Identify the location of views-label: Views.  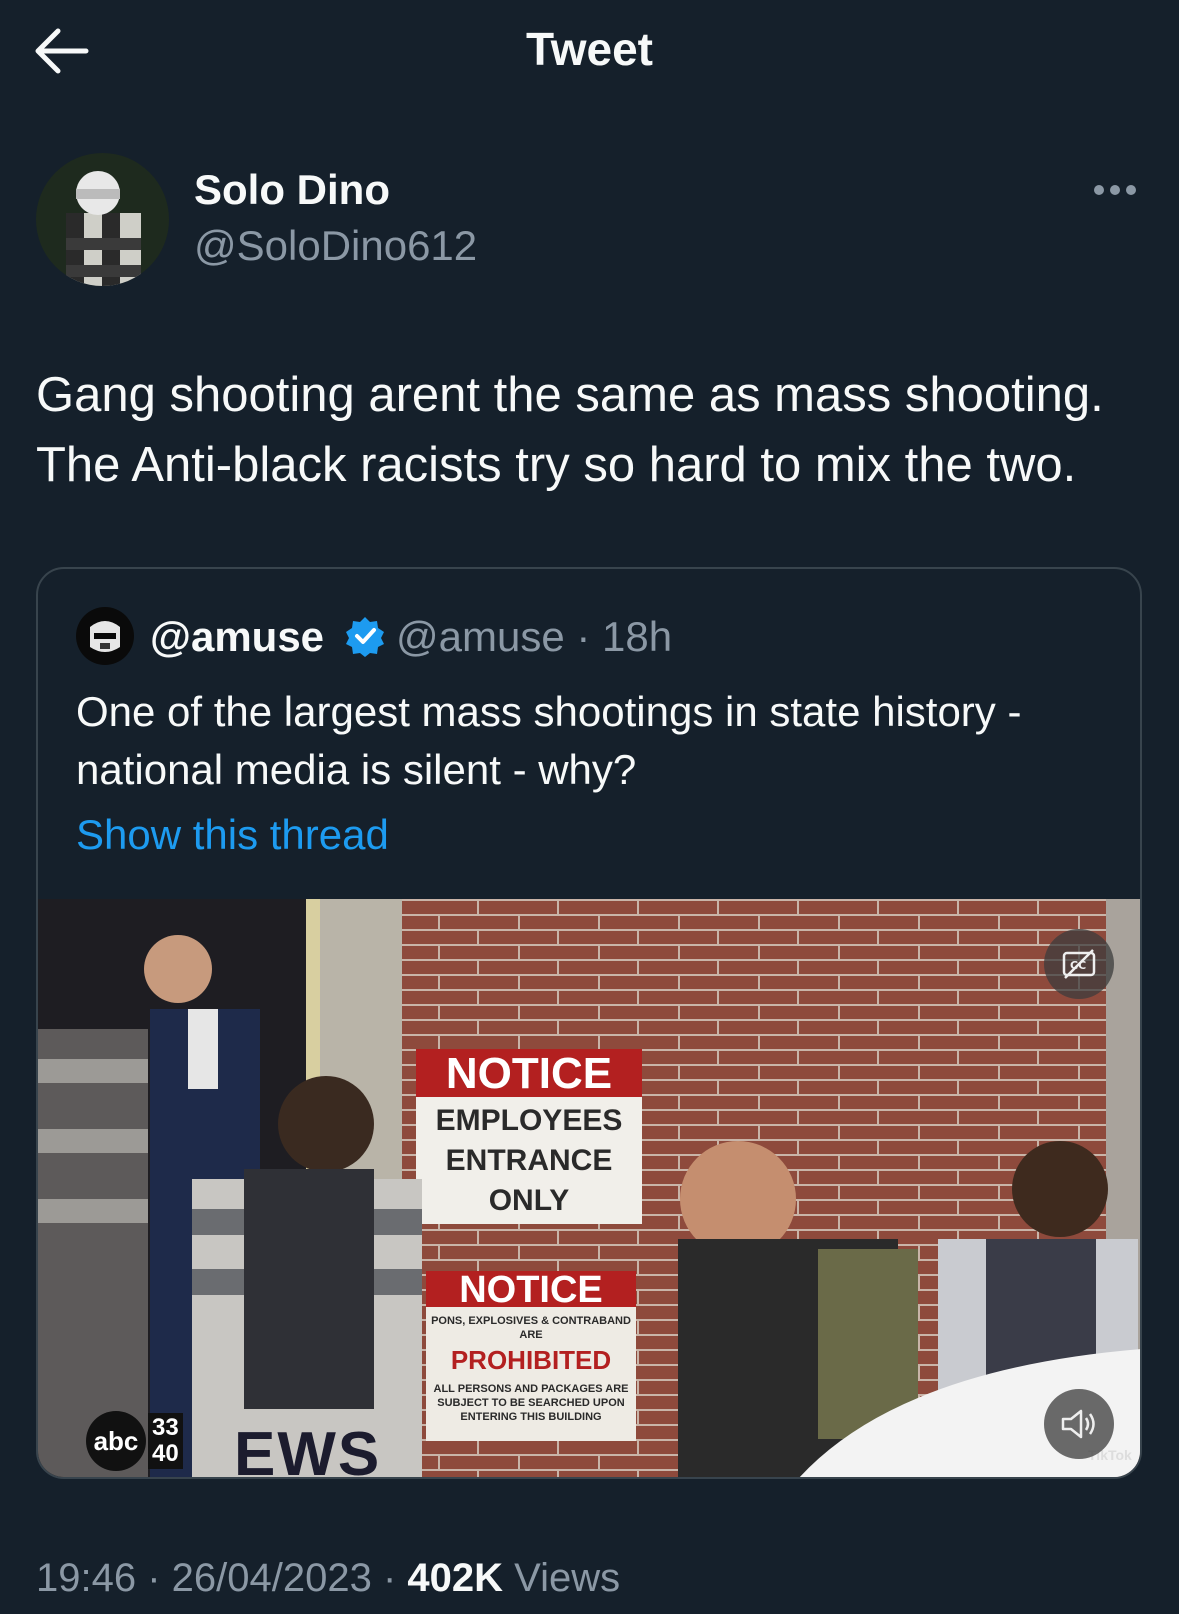
(562, 1578).